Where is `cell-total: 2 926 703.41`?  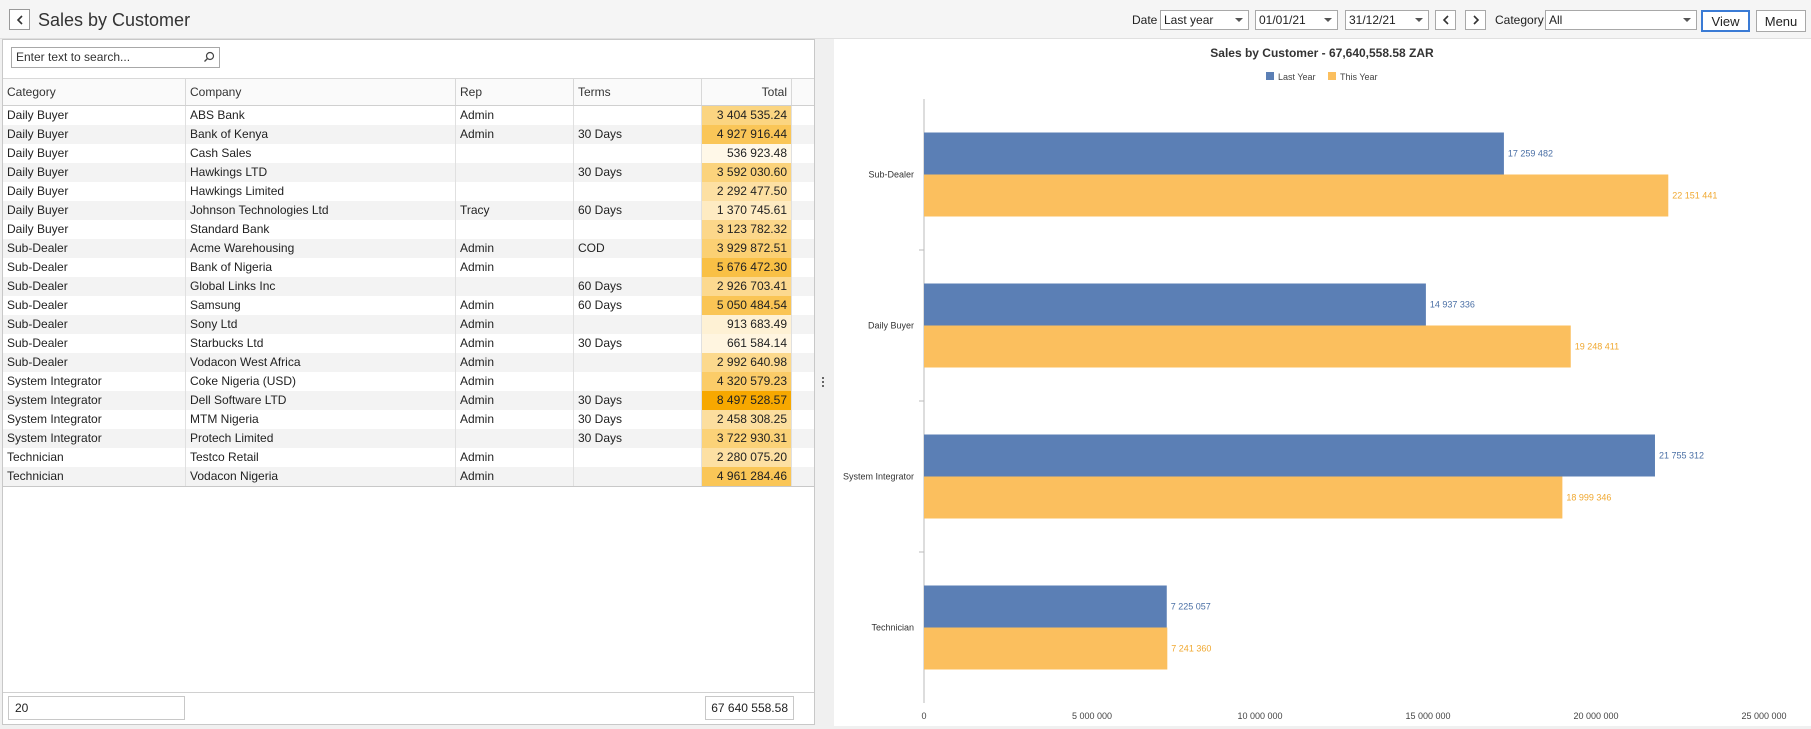
cell-total: 2 926 703.41 is located at coordinates (747, 286).